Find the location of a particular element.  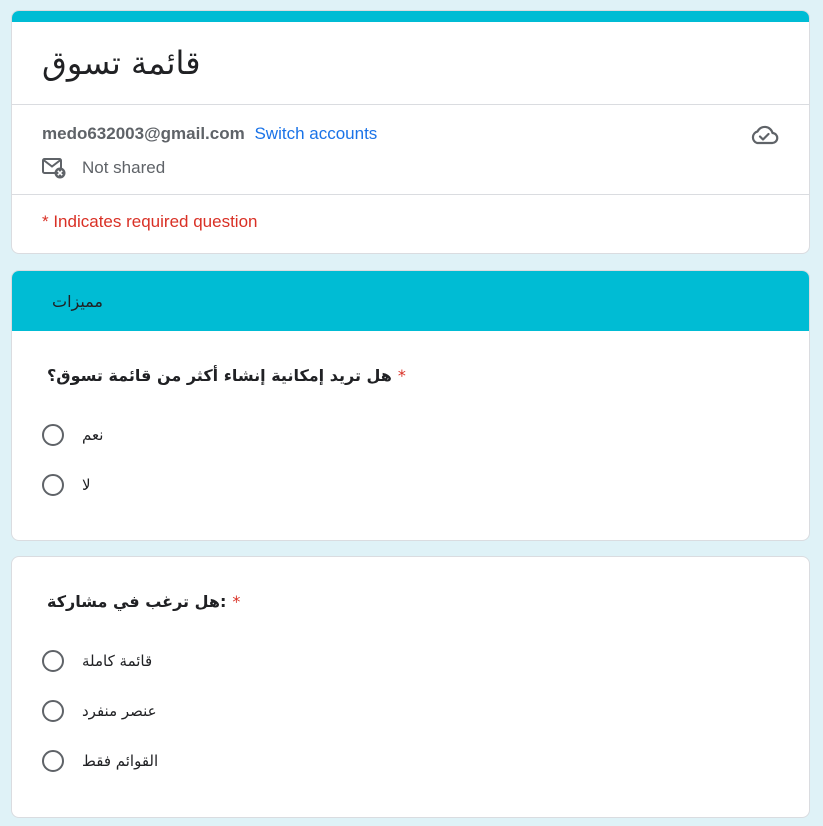

header-accent-bar is located at coordinates (410, 16).